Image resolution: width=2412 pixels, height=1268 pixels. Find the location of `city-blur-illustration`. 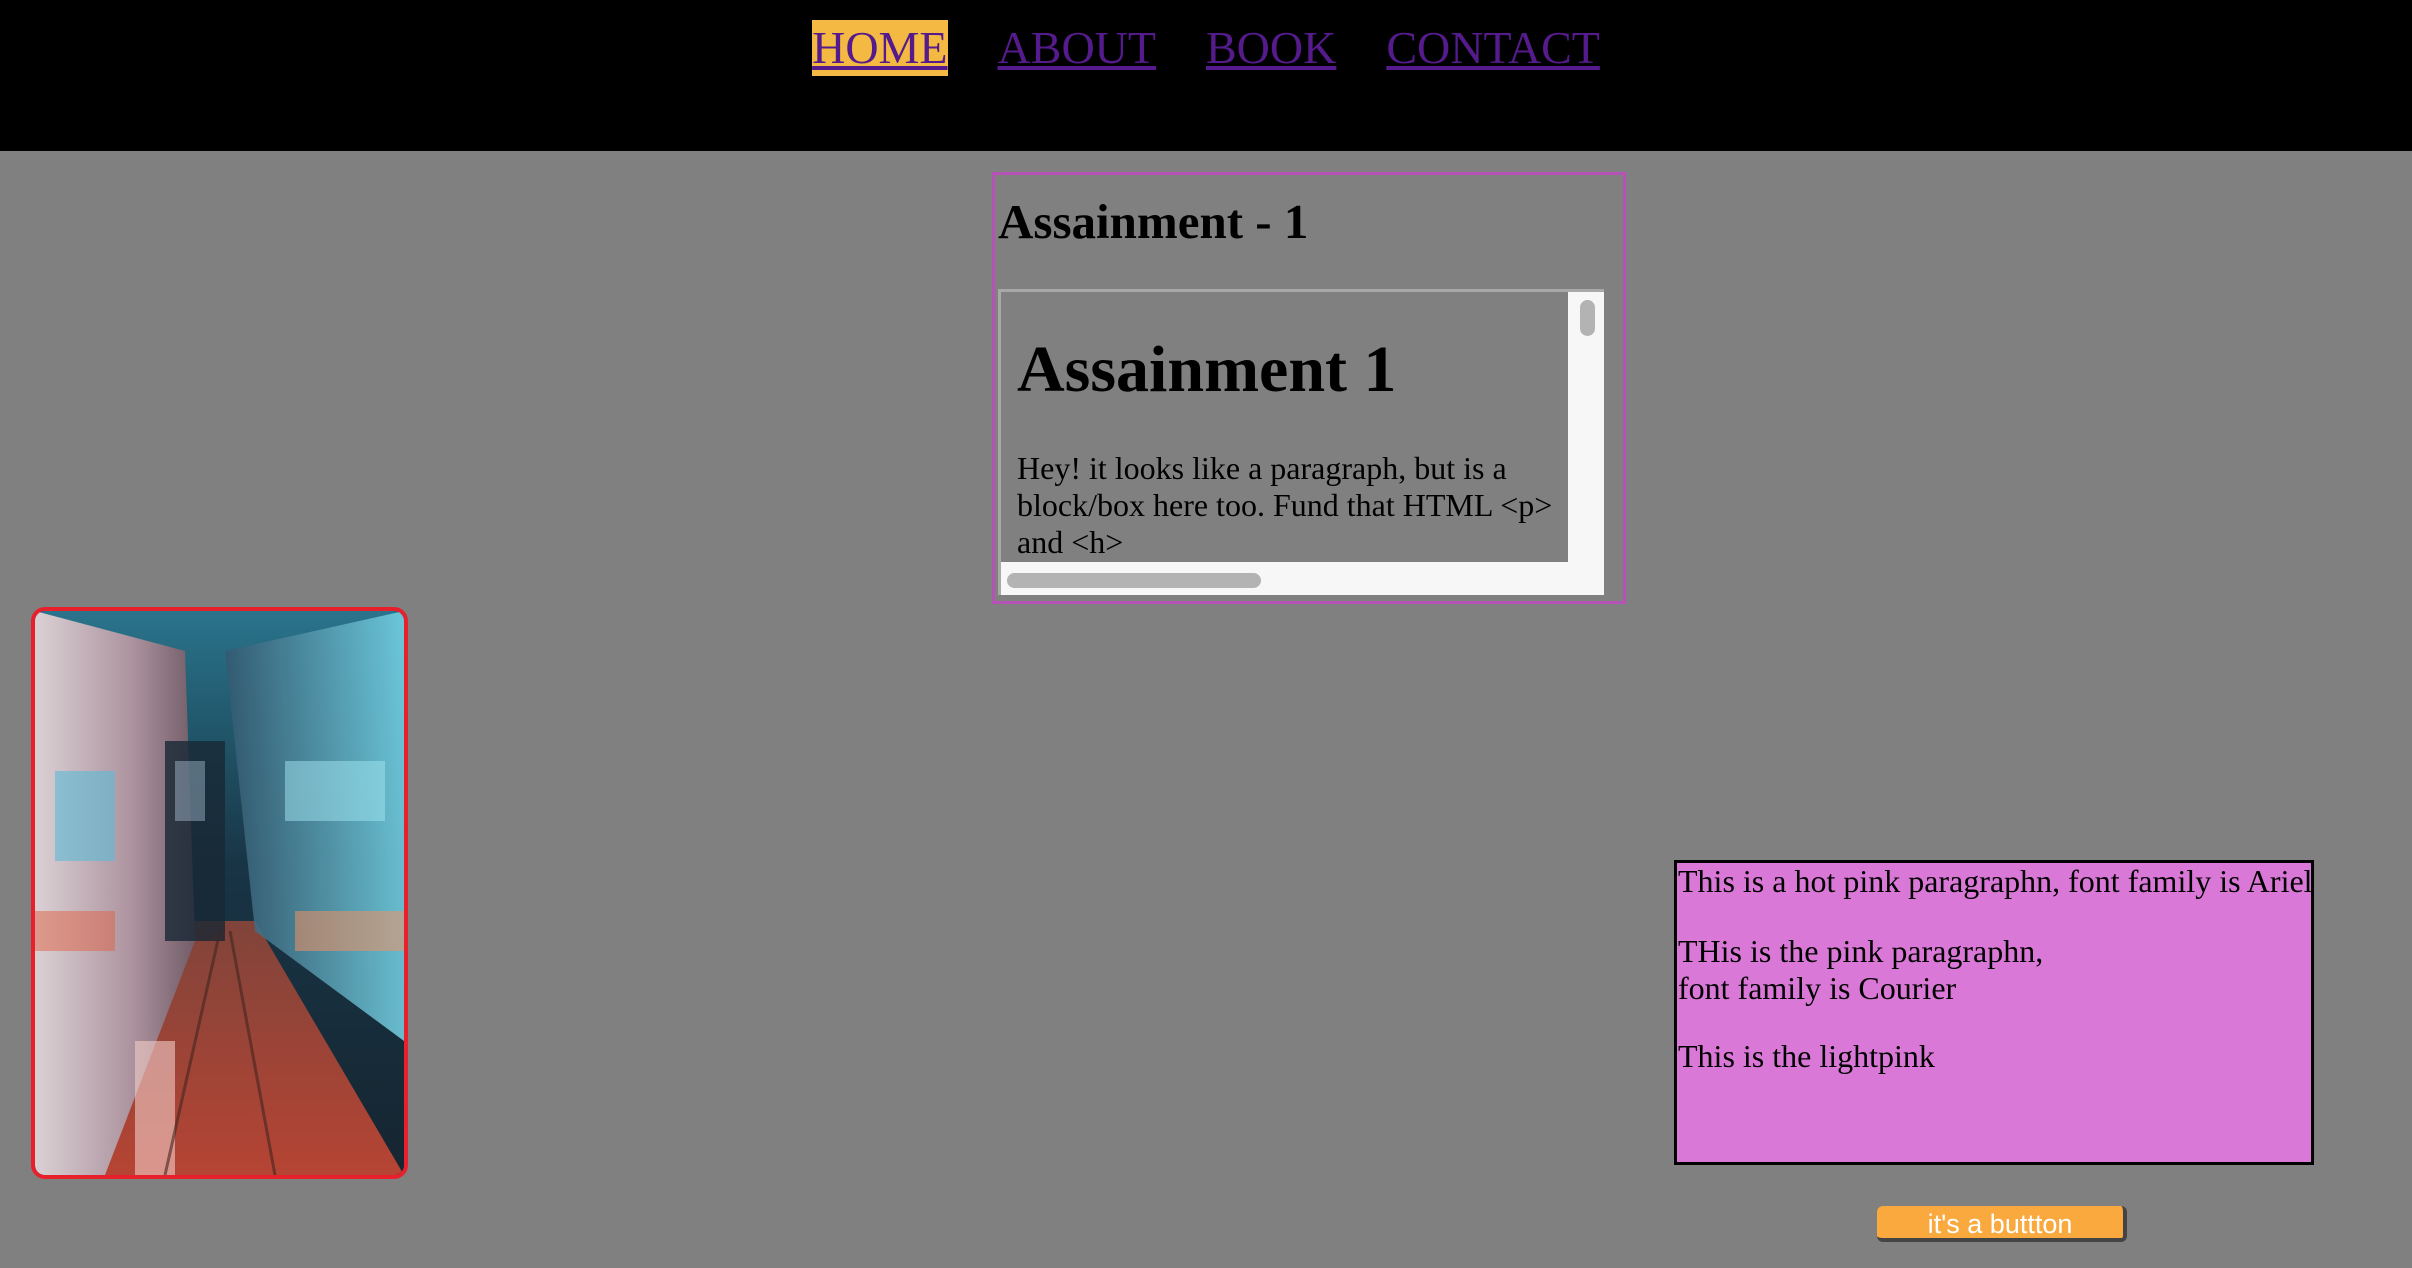

city-blur-illustration is located at coordinates (219, 893).